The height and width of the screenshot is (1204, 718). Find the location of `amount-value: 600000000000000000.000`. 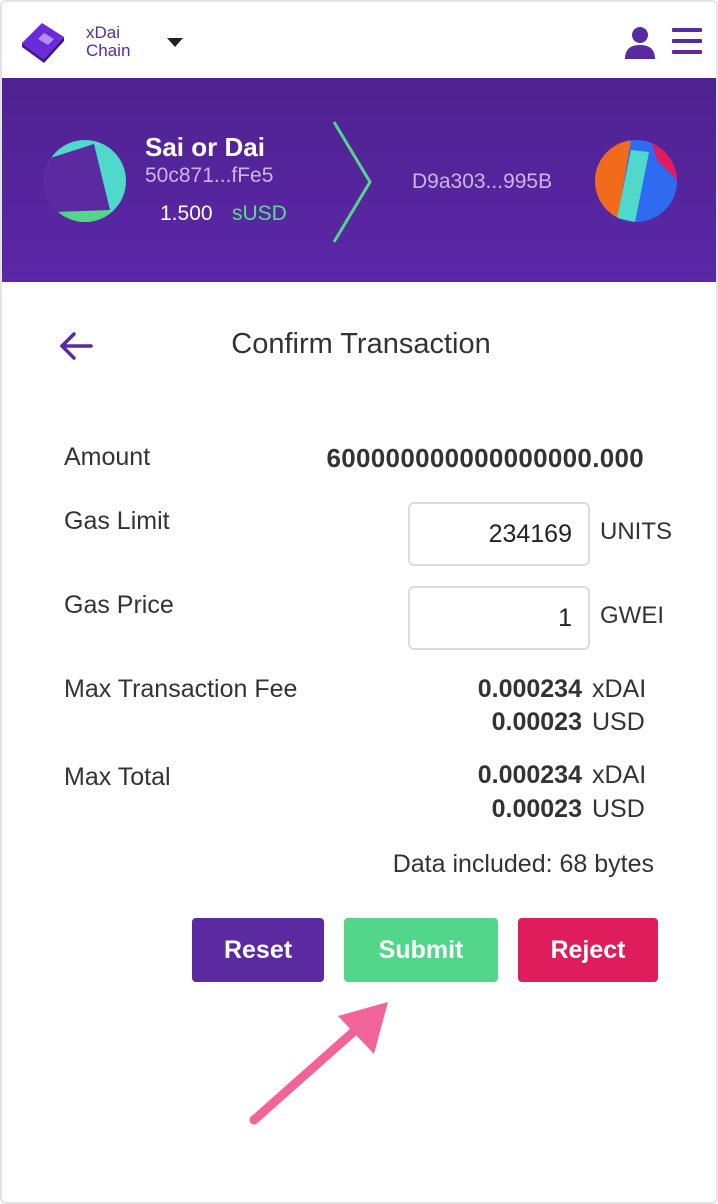

amount-value: 600000000000000000.000 is located at coordinates (485, 458).